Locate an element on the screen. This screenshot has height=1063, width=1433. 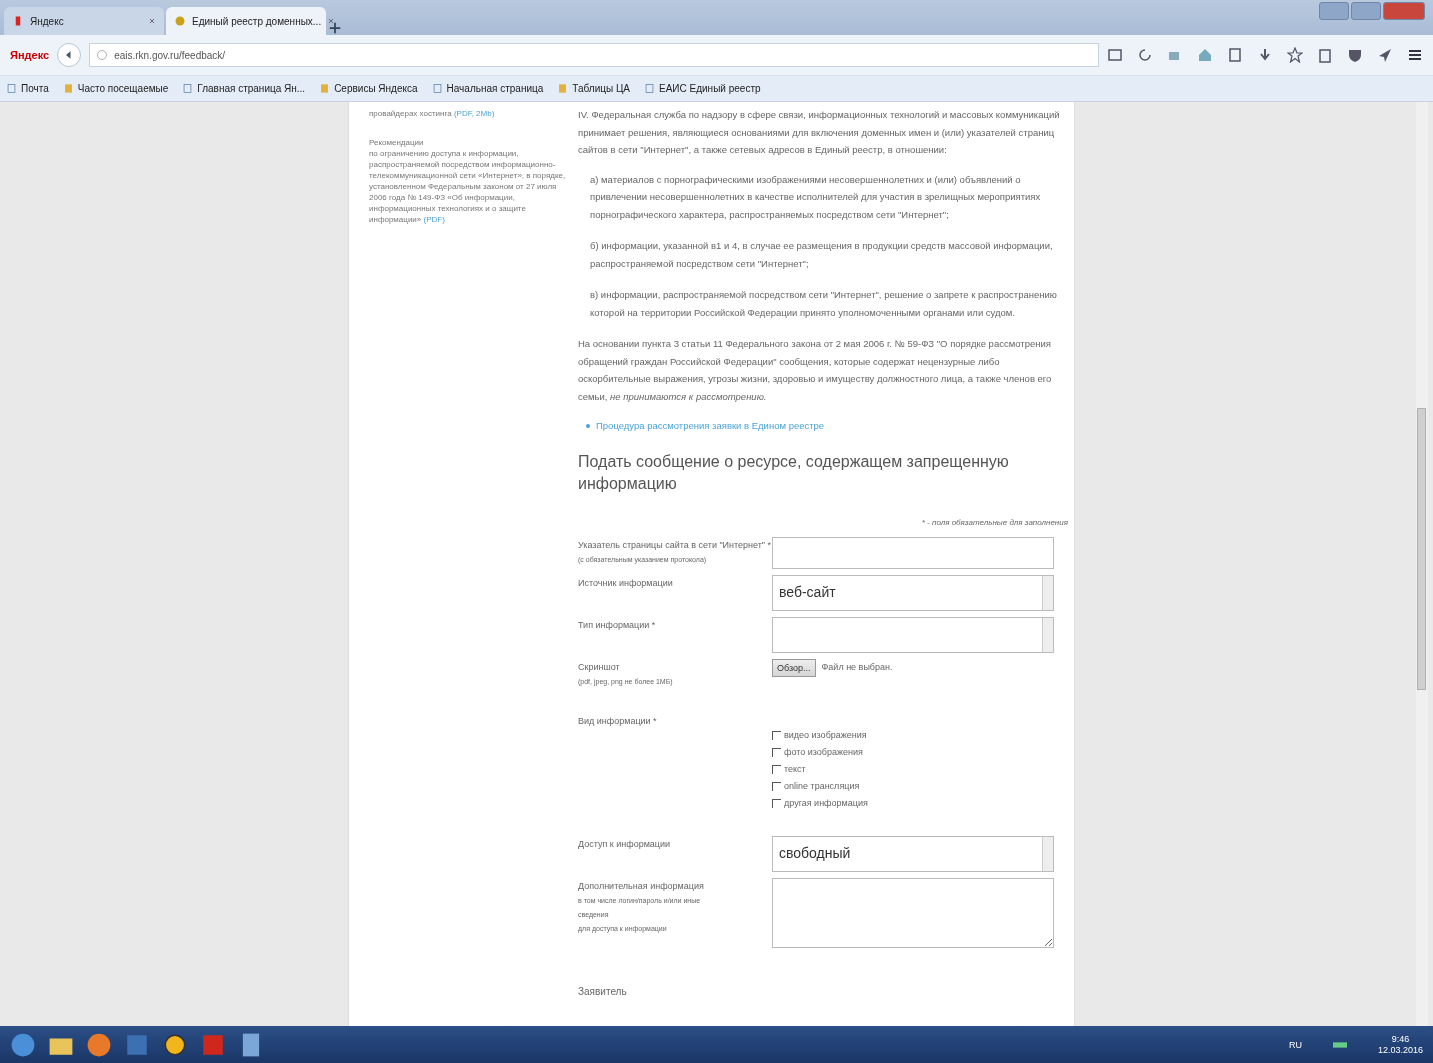
browser-icon is located at coordinates (99, 1045).